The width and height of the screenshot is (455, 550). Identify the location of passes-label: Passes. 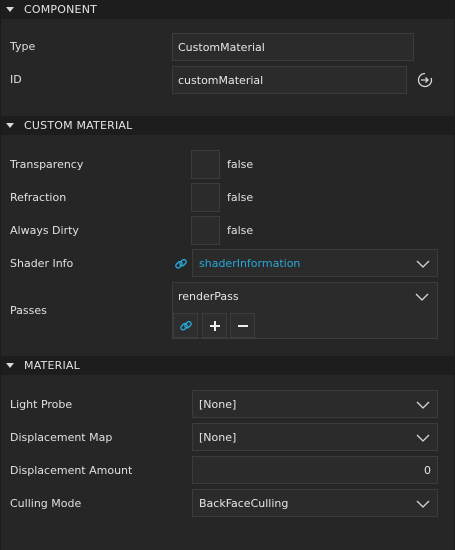
(28, 310).